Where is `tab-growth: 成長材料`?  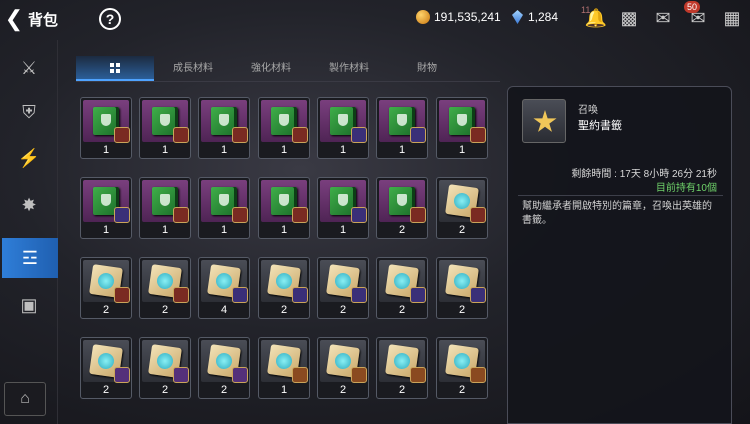 tab-growth: 成長材料 is located at coordinates (193, 68).